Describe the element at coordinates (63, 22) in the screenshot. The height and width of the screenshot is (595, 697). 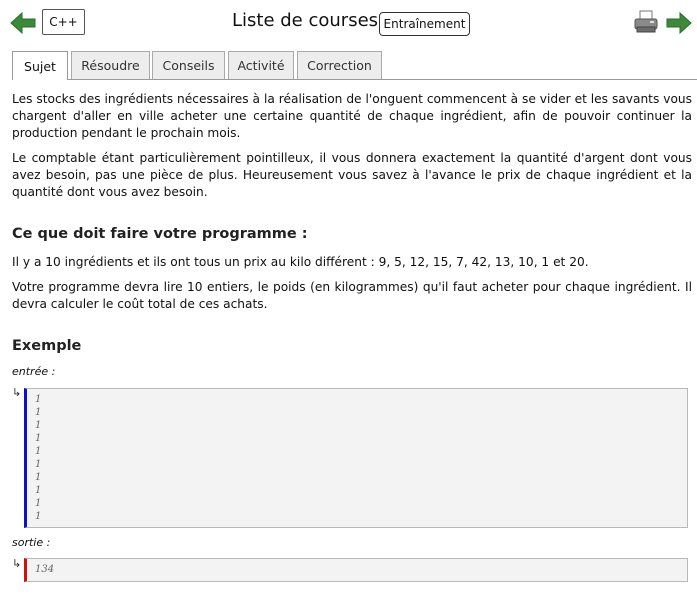
I see `language-button: C++` at that location.